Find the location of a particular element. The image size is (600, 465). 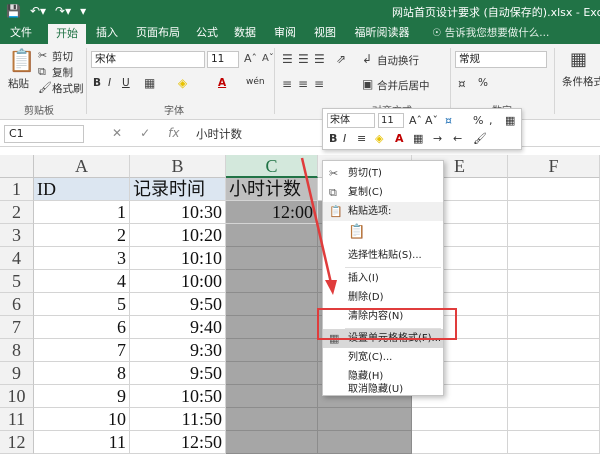

mini-bold-button: B is located at coordinates (333, 138).